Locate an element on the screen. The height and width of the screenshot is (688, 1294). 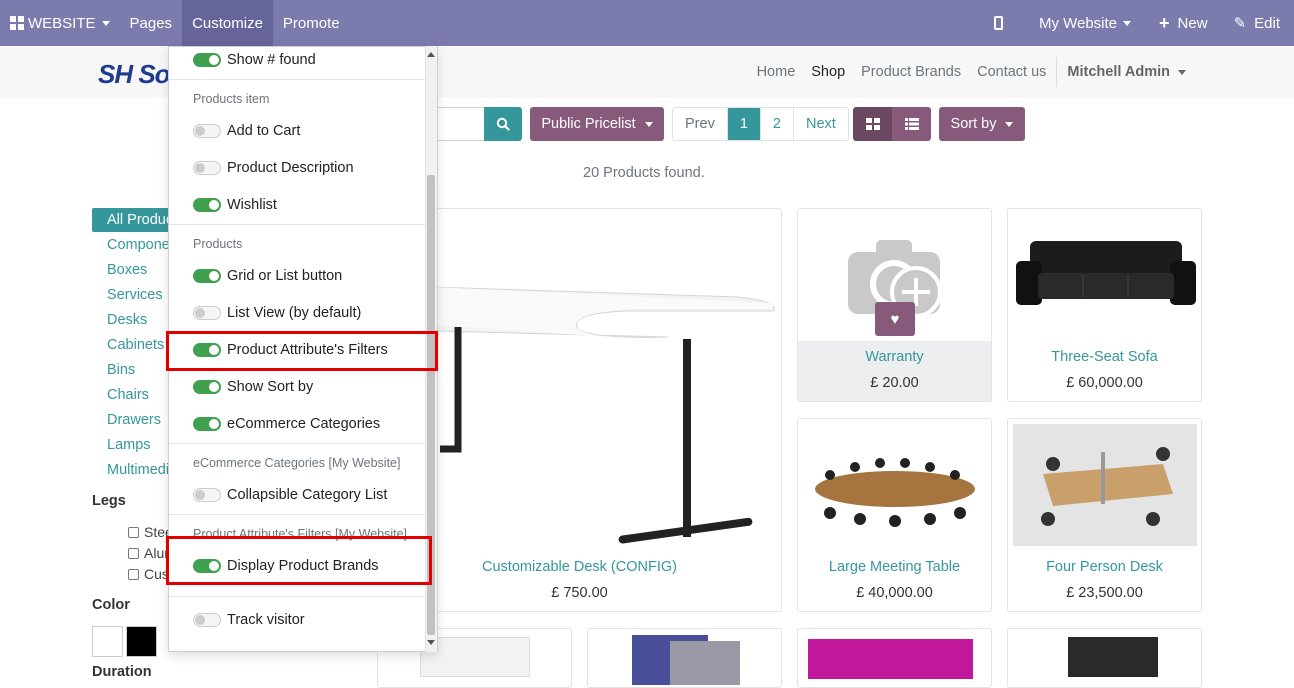
option-product-description: Product Description is located at coordinates (273, 168).